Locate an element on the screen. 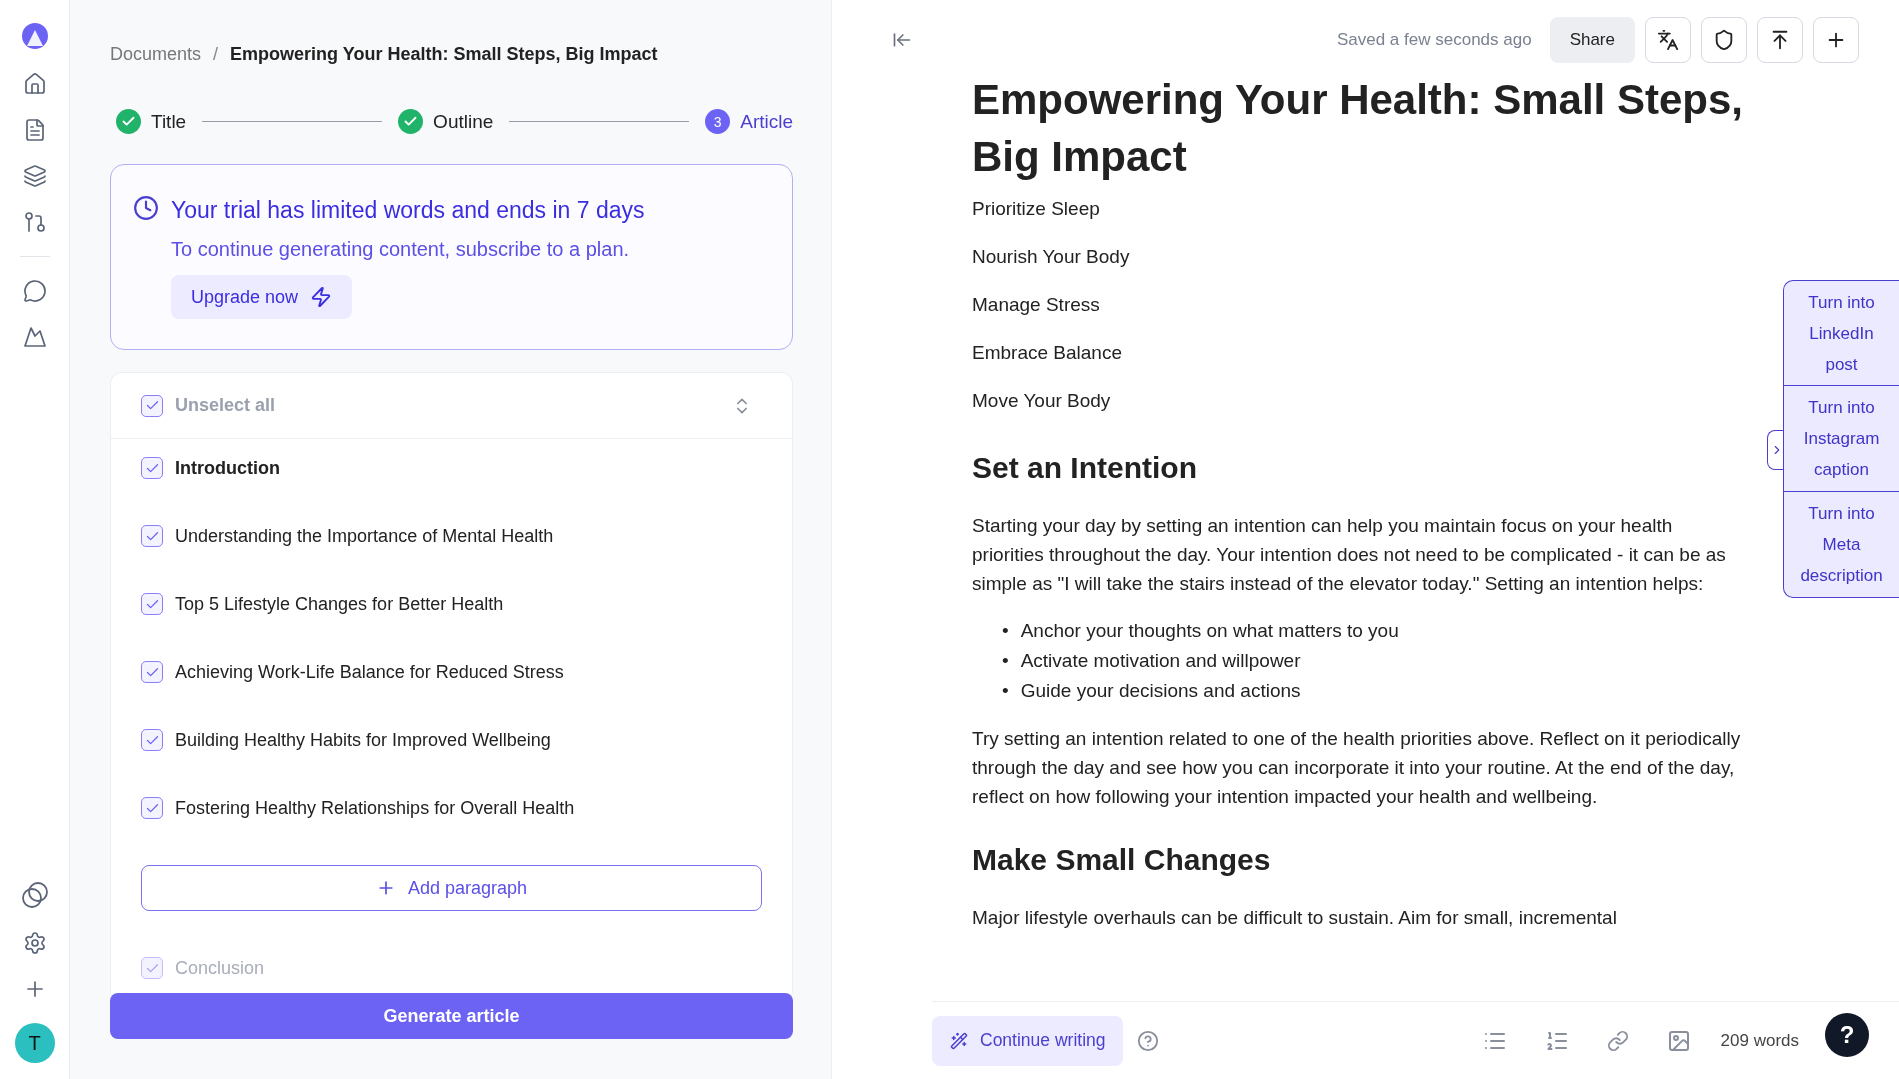 The width and height of the screenshot is (1899, 1079). share-button: Share is located at coordinates (1592, 40).